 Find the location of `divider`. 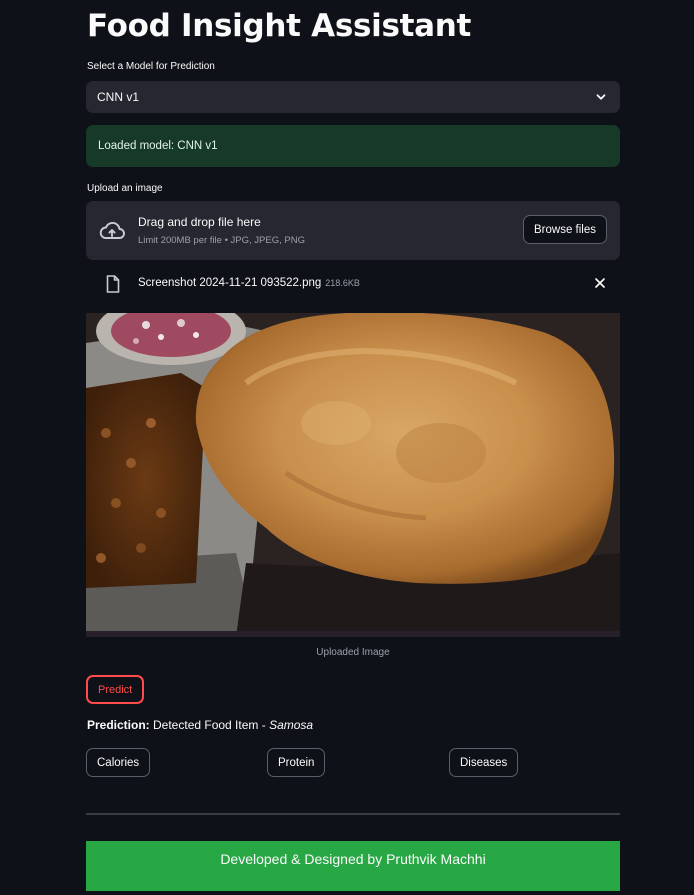

divider is located at coordinates (353, 814).